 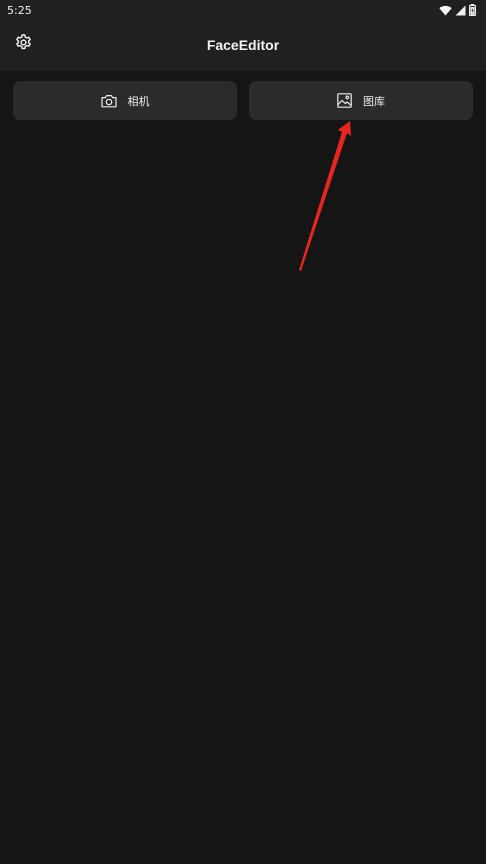 I want to click on image-icon, so click(x=344, y=100).